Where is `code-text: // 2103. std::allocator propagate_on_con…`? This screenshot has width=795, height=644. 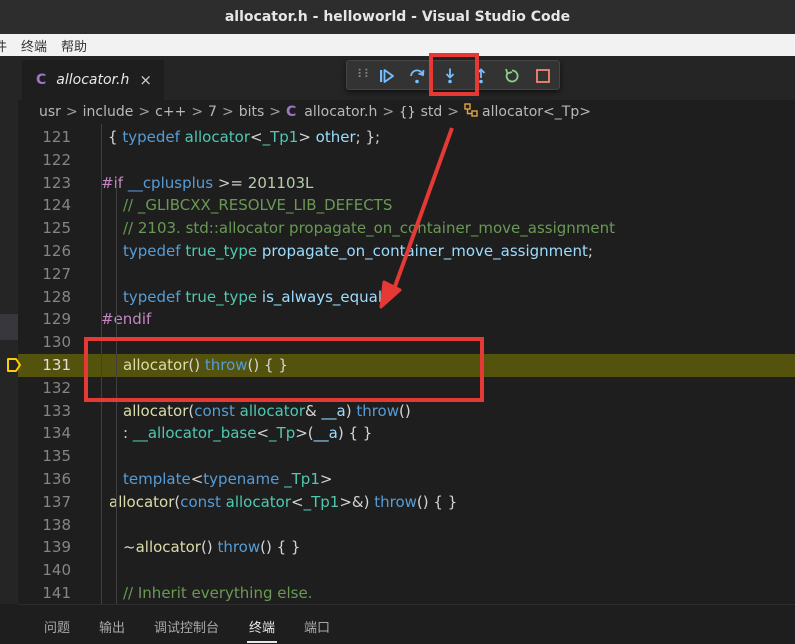 code-text: // 2103. std::allocator propagate_on_con… is located at coordinates (369, 228).